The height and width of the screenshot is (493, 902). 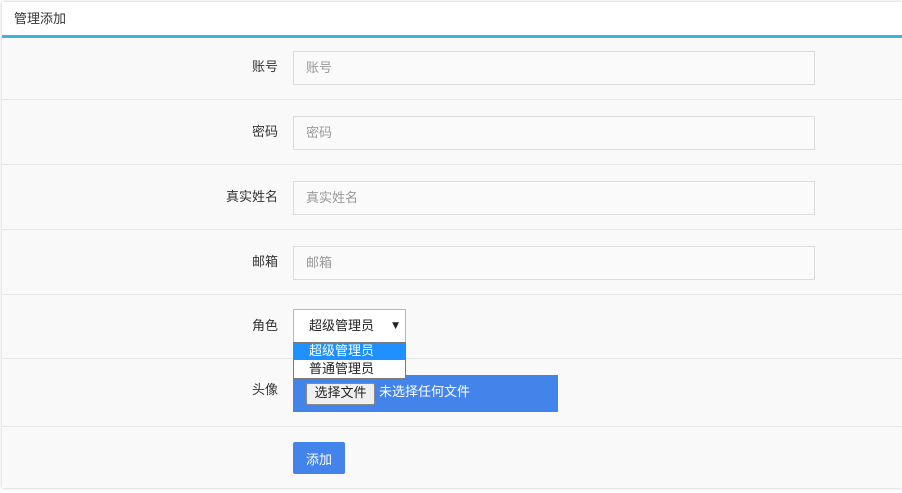 What do you see at coordinates (340, 394) in the screenshot?
I see `choose-file-button: 选择文件` at bounding box center [340, 394].